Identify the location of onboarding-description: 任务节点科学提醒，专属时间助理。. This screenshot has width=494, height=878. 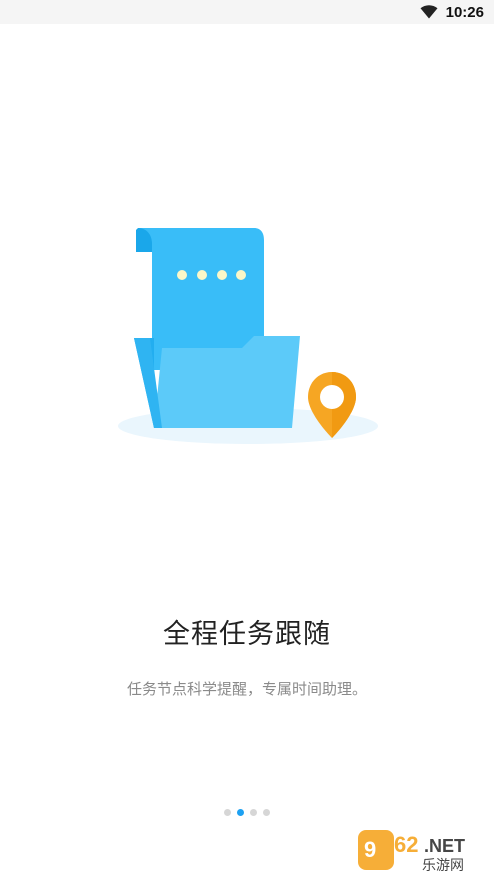
(246, 689).